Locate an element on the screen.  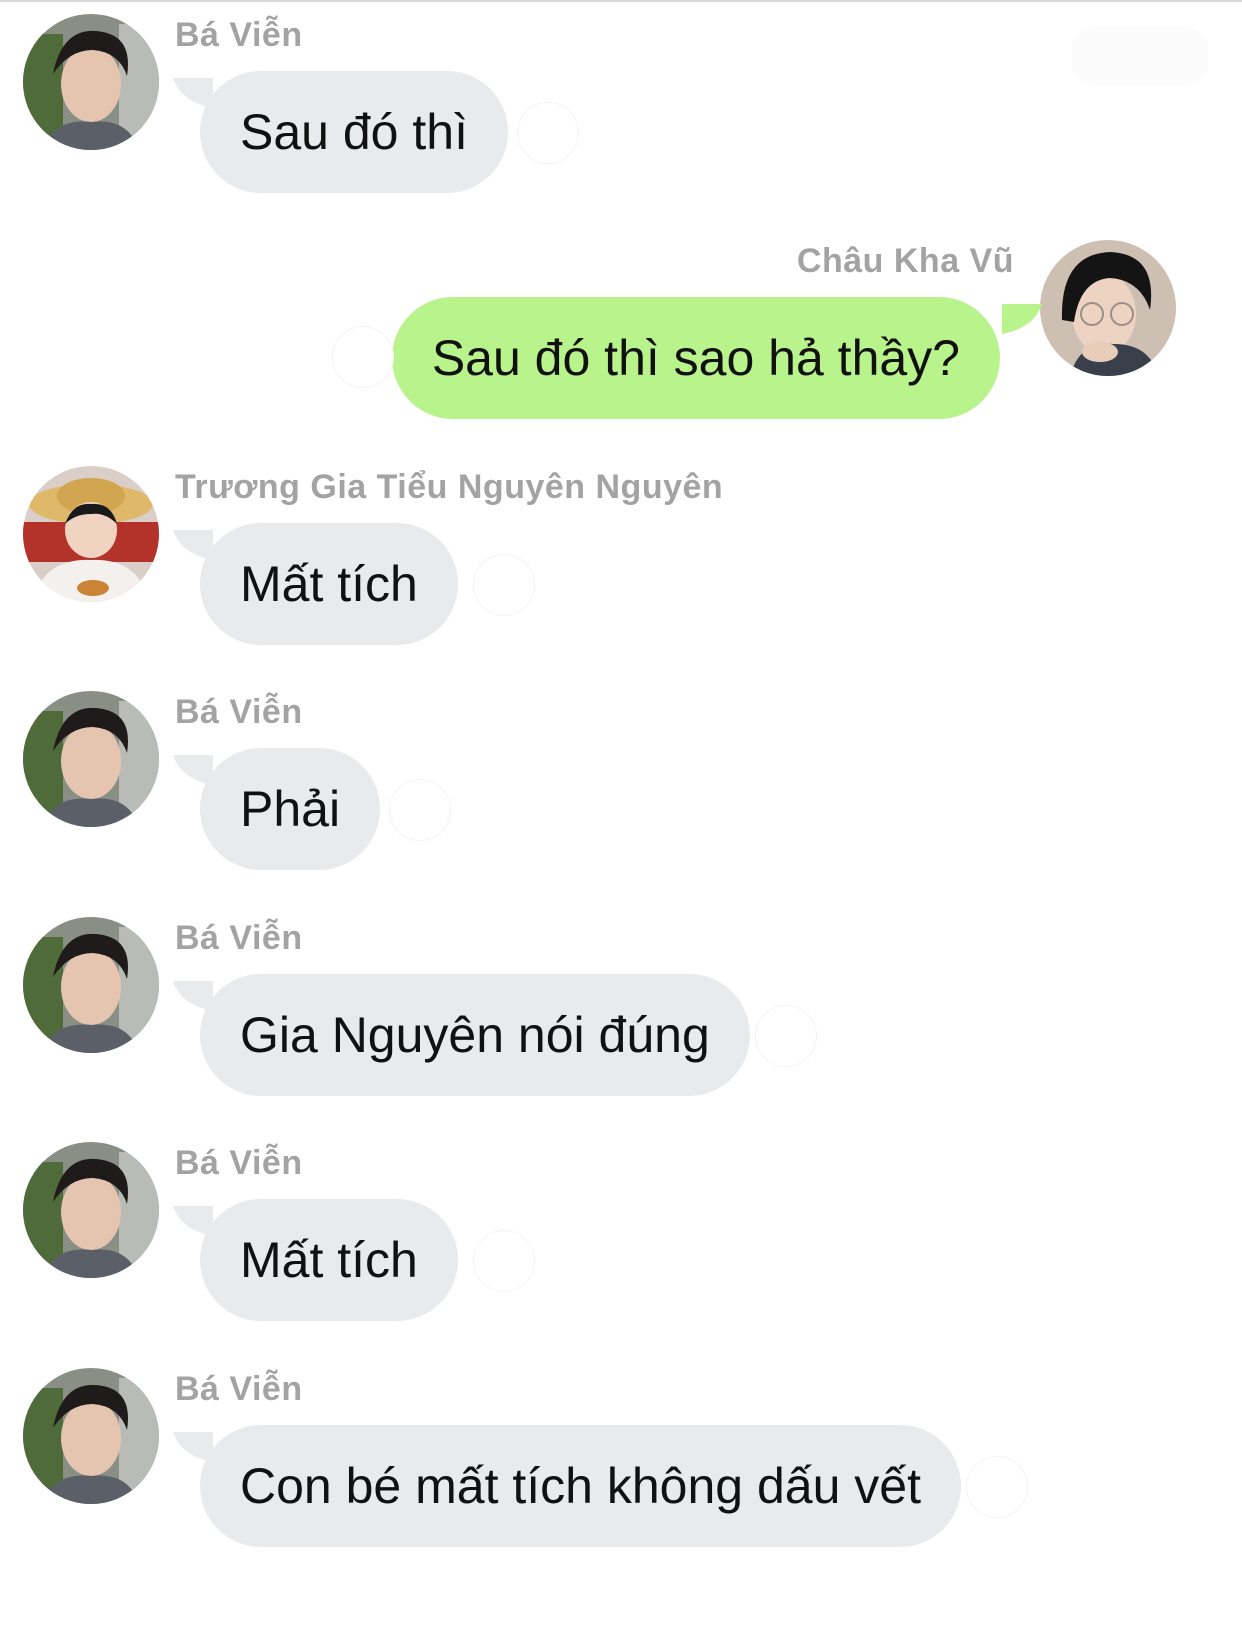
sender-name: Trương Gia Tiểu Nguyên Nguyên is located at coordinates (449, 487).